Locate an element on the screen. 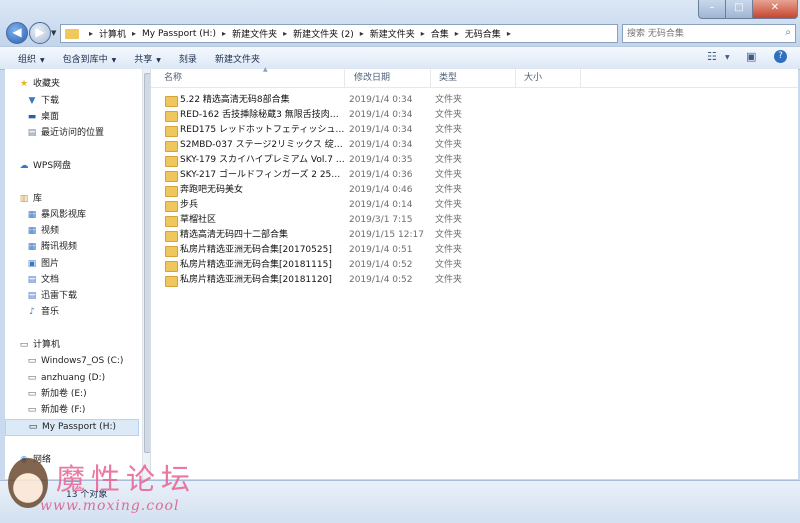  forward-button: ▶ is located at coordinates (40, 33).